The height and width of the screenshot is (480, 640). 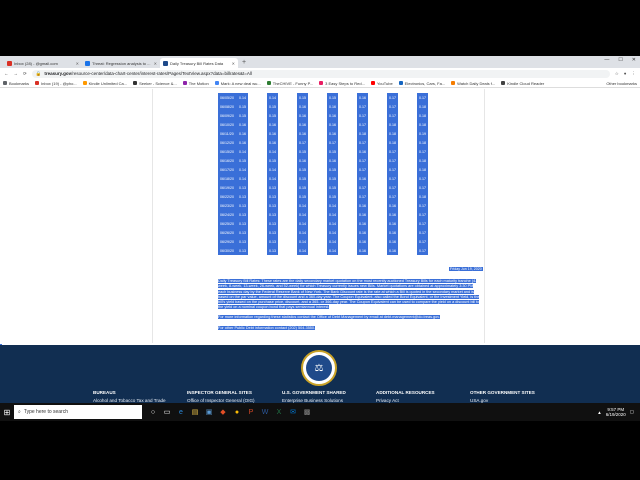 What do you see at coordinates (237, 412) in the screenshot?
I see `taskbar-app-icon: ●` at bounding box center [237, 412].